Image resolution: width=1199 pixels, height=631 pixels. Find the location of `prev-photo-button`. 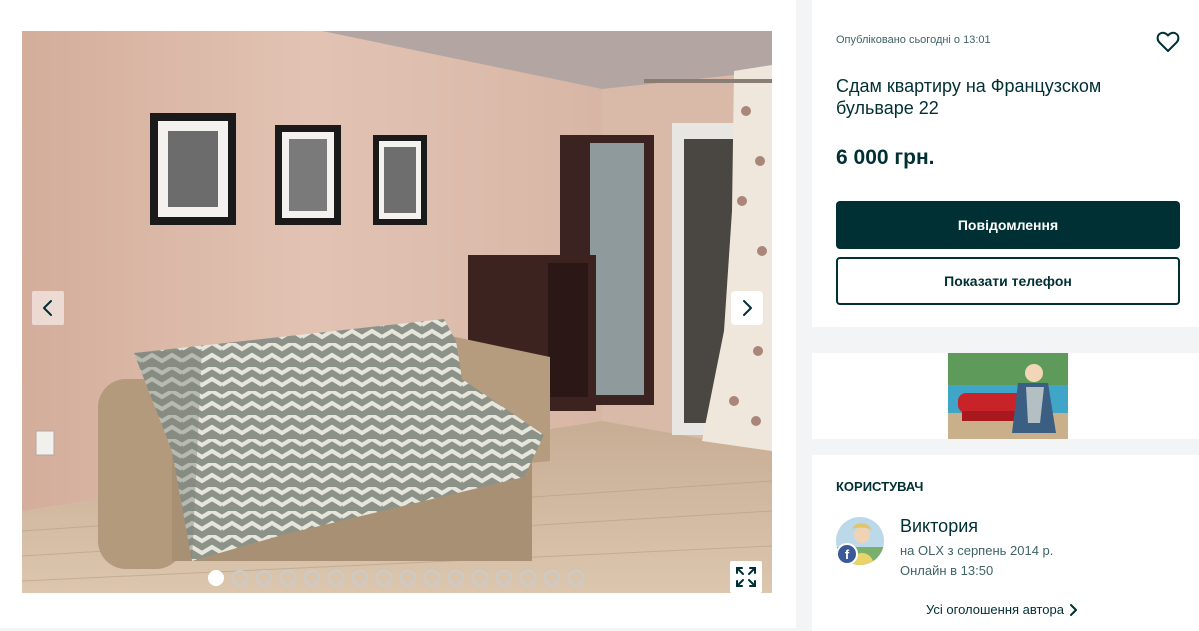

prev-photo-button is located at coordinates (48, 308).